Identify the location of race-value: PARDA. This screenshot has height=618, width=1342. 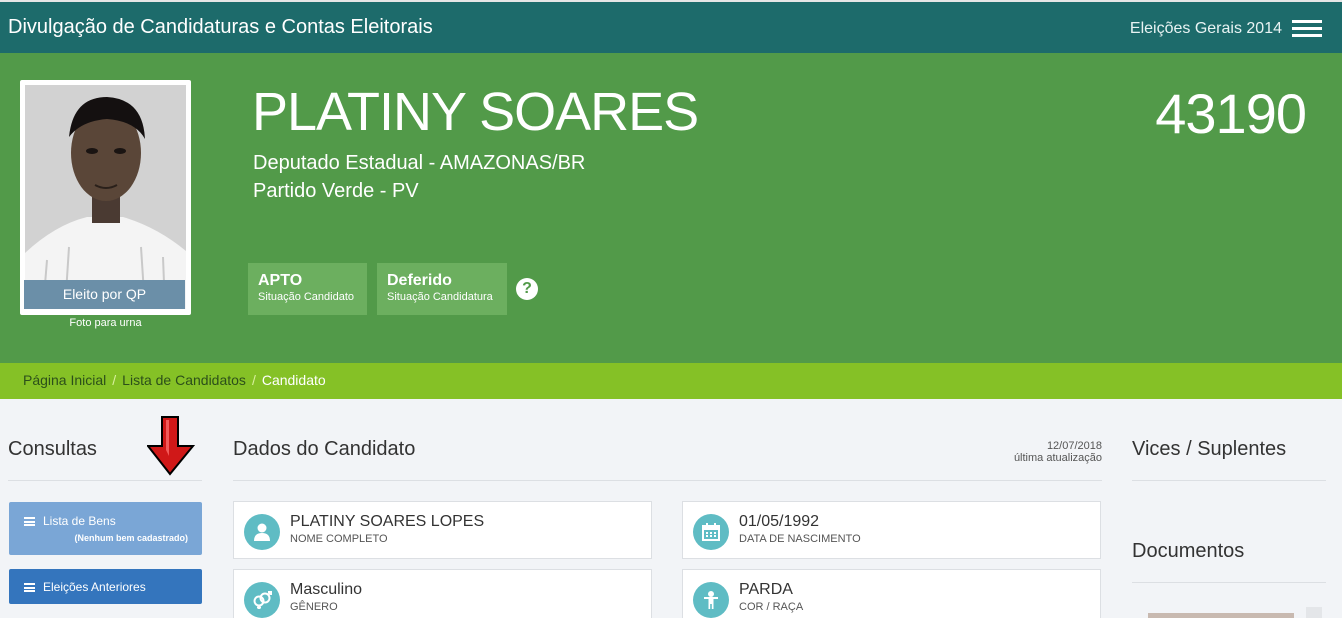
(766, 589).